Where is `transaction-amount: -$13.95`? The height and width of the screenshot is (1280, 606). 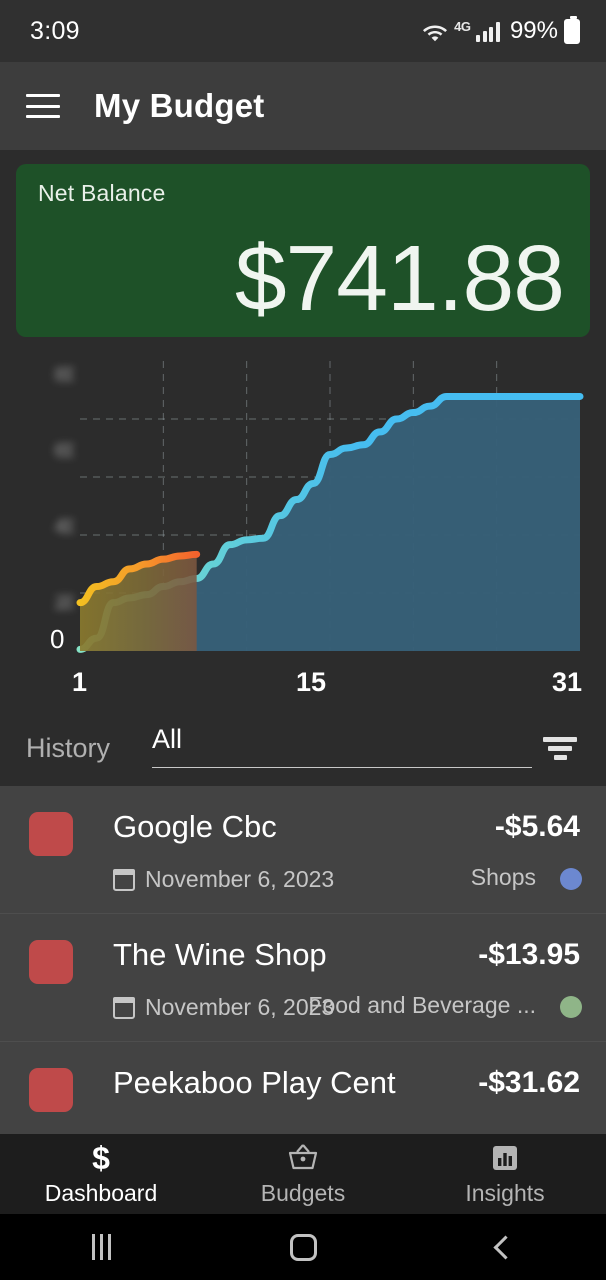
transaction-amount: -$13.95 is located at coordinates (529, 954).